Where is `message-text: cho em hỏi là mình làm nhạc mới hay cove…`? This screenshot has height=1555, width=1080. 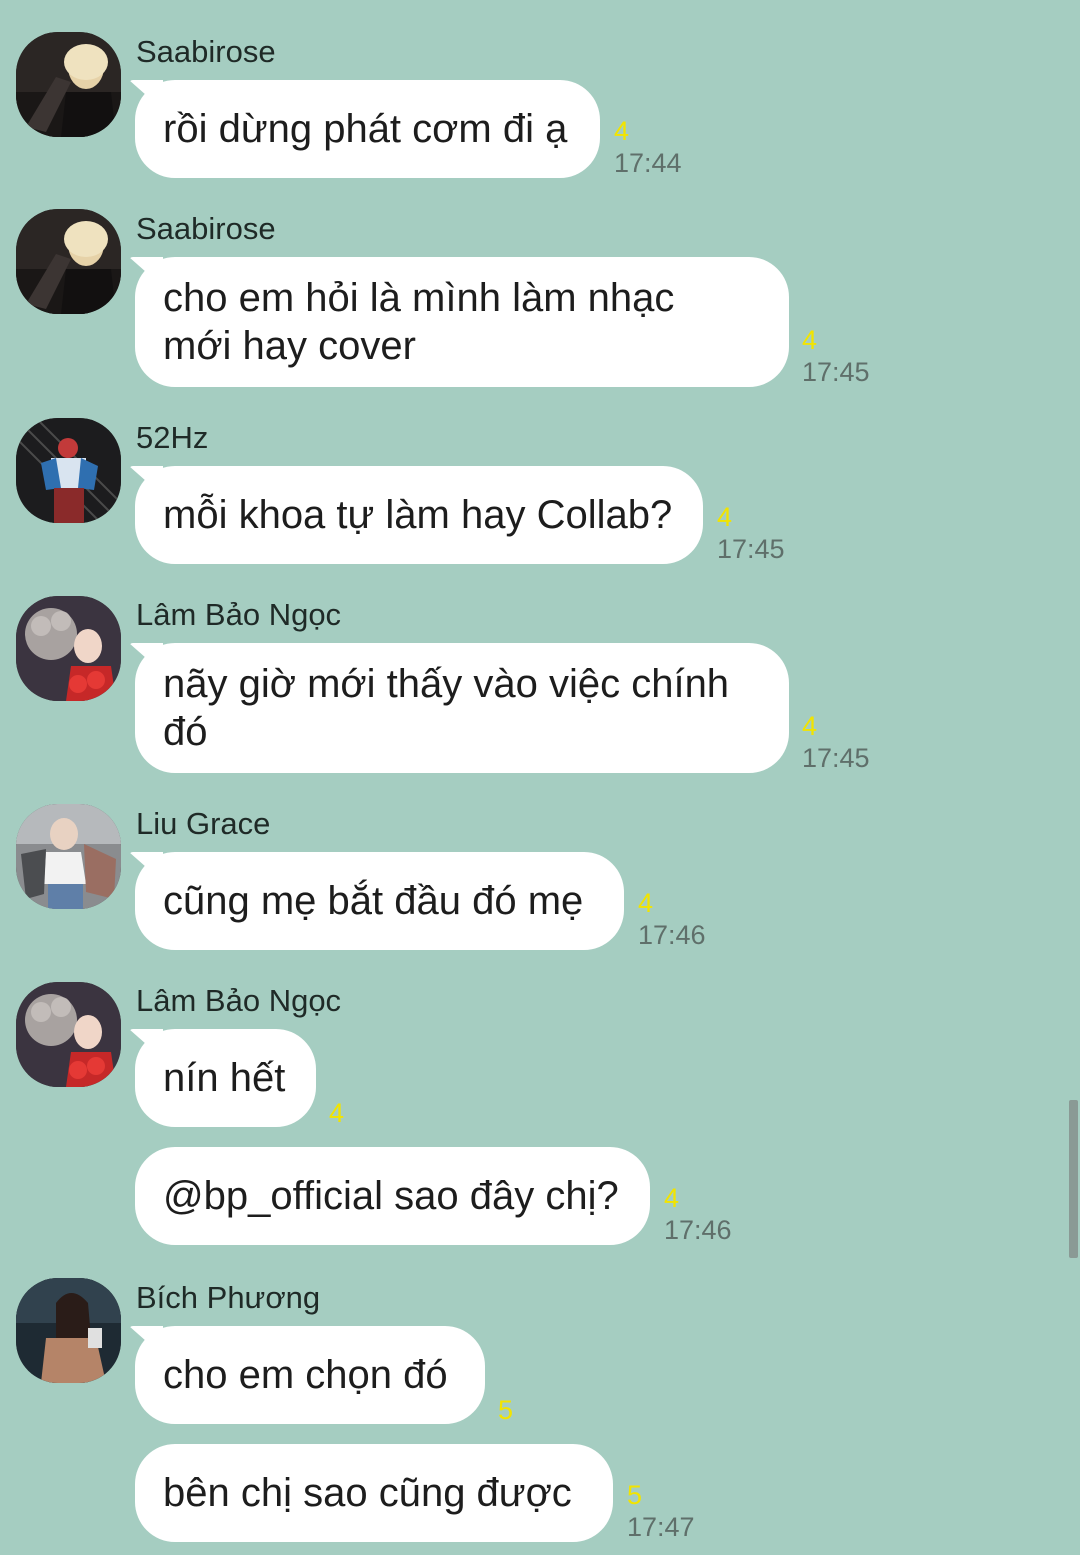 message-text: cho em hỏi là mình làm nhạc mới hay cove… is located at coordinates (419, 322).